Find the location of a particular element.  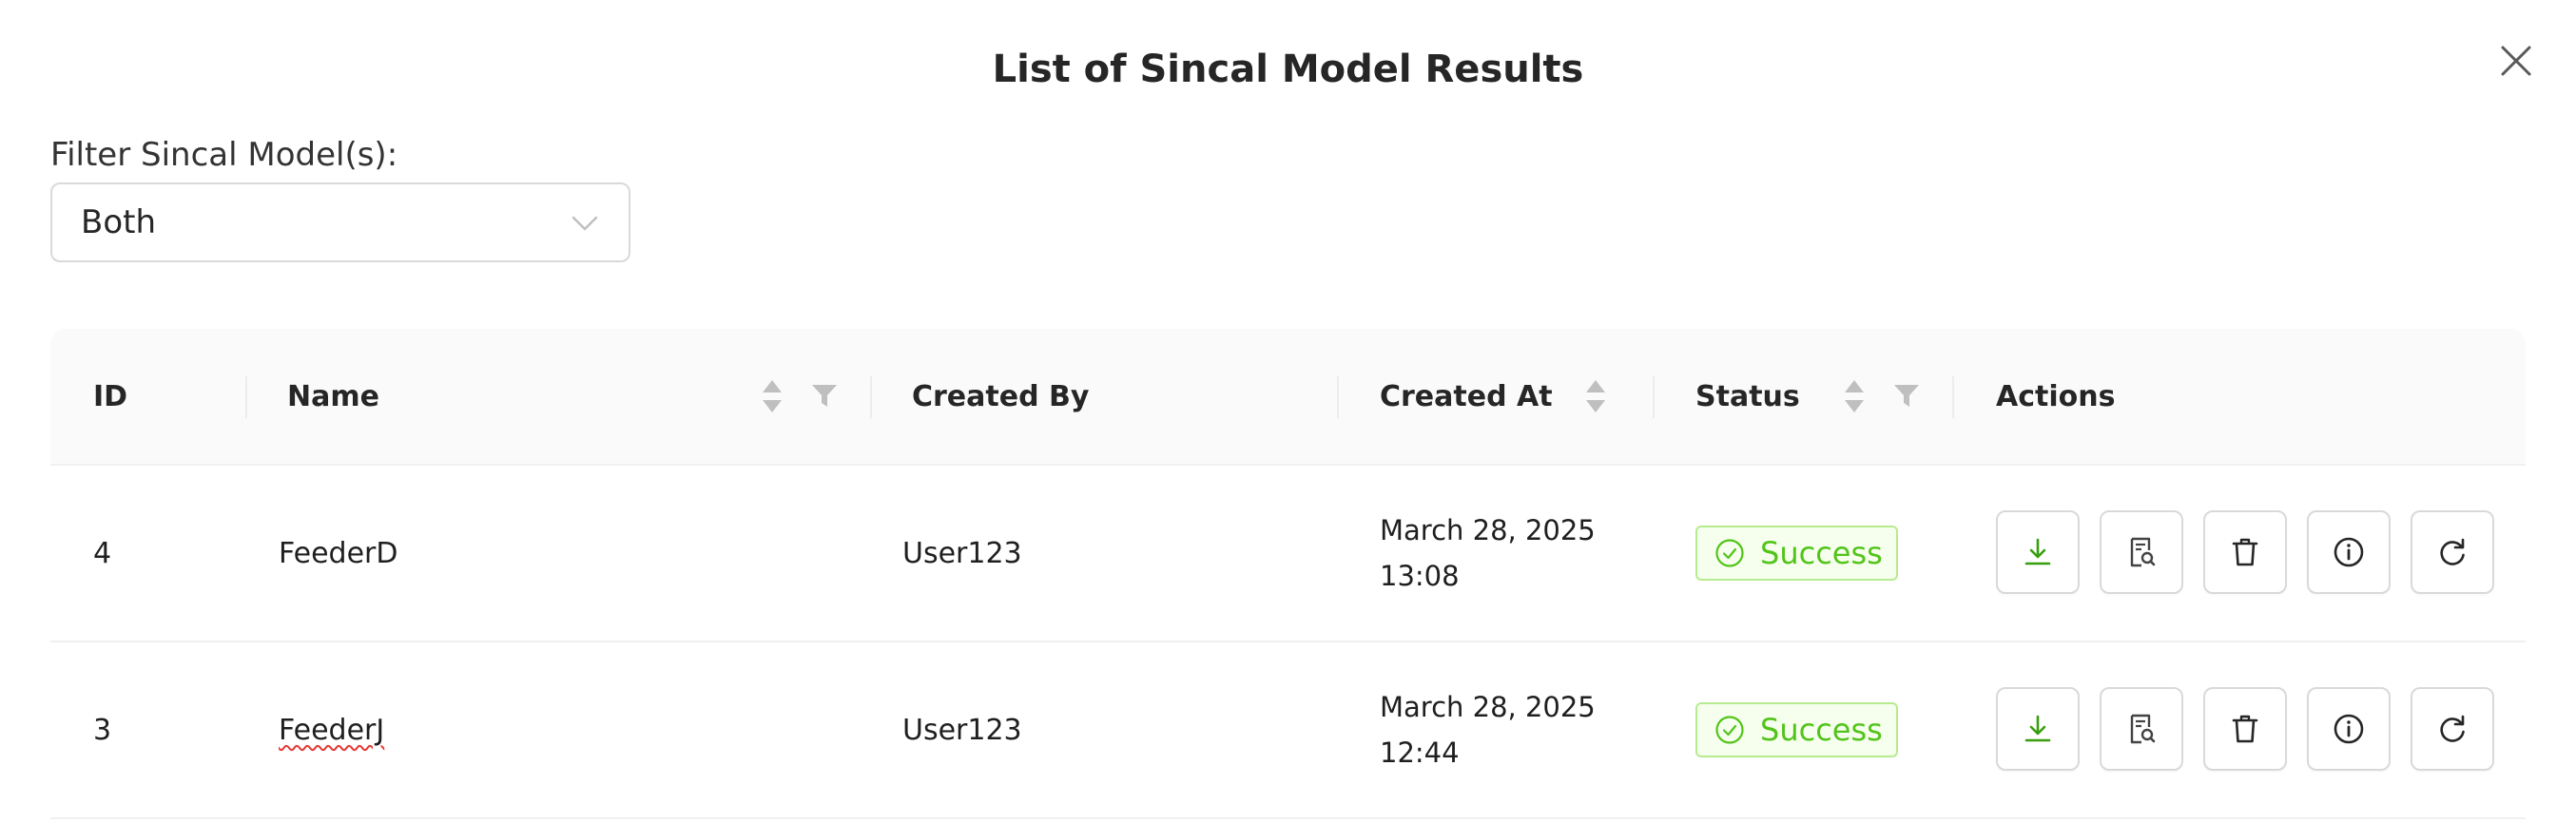

close-icon is located at coordinates (2516, 61).